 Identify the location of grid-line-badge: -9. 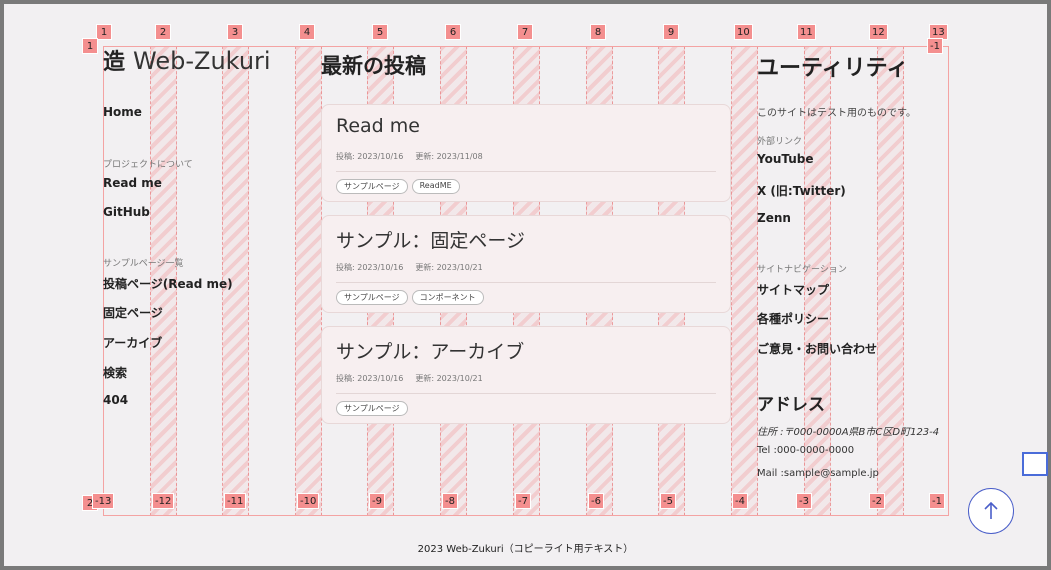
(377, 501).